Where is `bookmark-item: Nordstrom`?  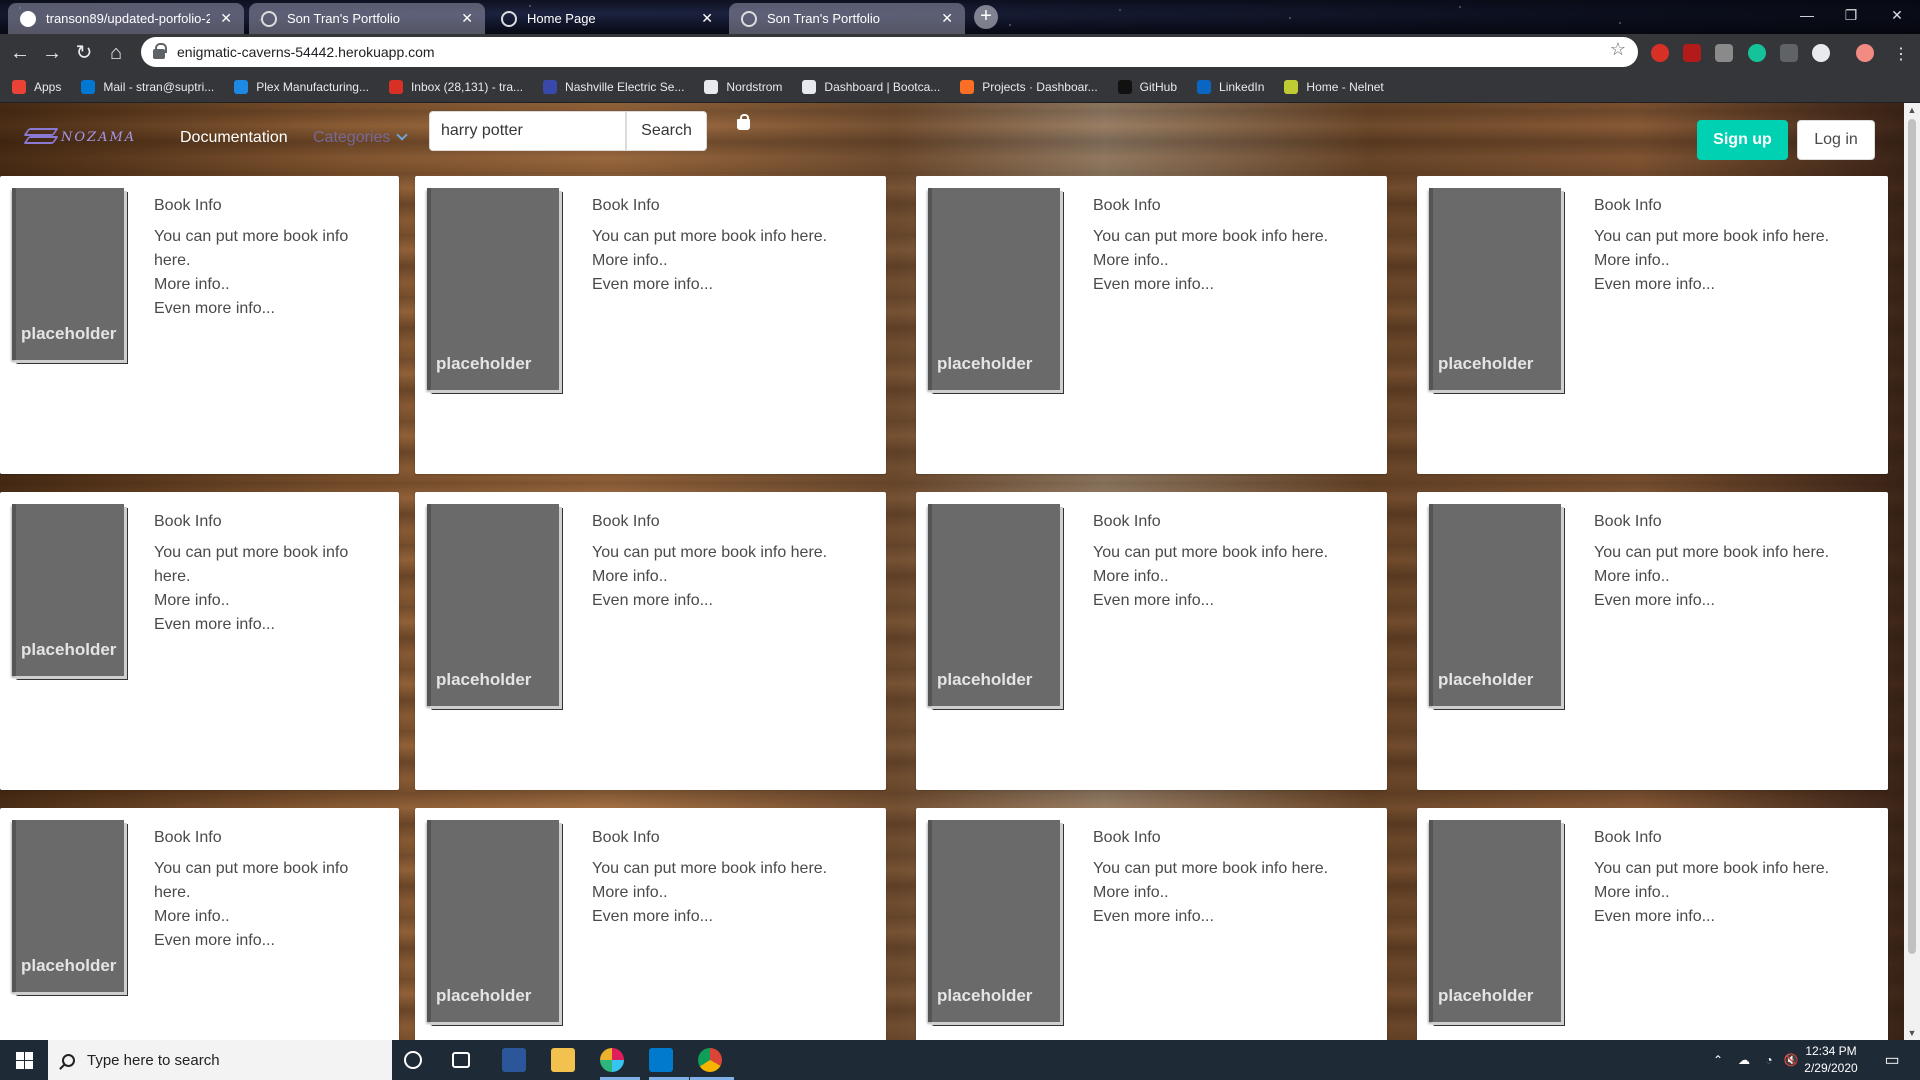
bookmark-item: Nordstrom is located at coordinates (743, 86).